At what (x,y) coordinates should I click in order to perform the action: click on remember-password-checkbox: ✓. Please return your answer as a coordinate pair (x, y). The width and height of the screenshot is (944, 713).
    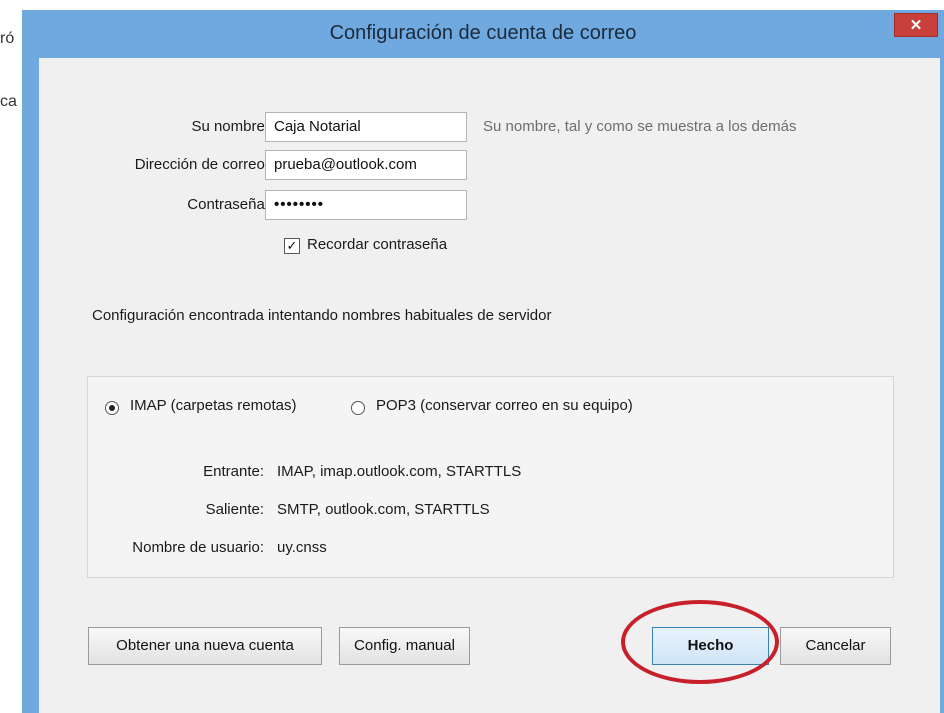
    Looking at the image, I should click on (292, 246).